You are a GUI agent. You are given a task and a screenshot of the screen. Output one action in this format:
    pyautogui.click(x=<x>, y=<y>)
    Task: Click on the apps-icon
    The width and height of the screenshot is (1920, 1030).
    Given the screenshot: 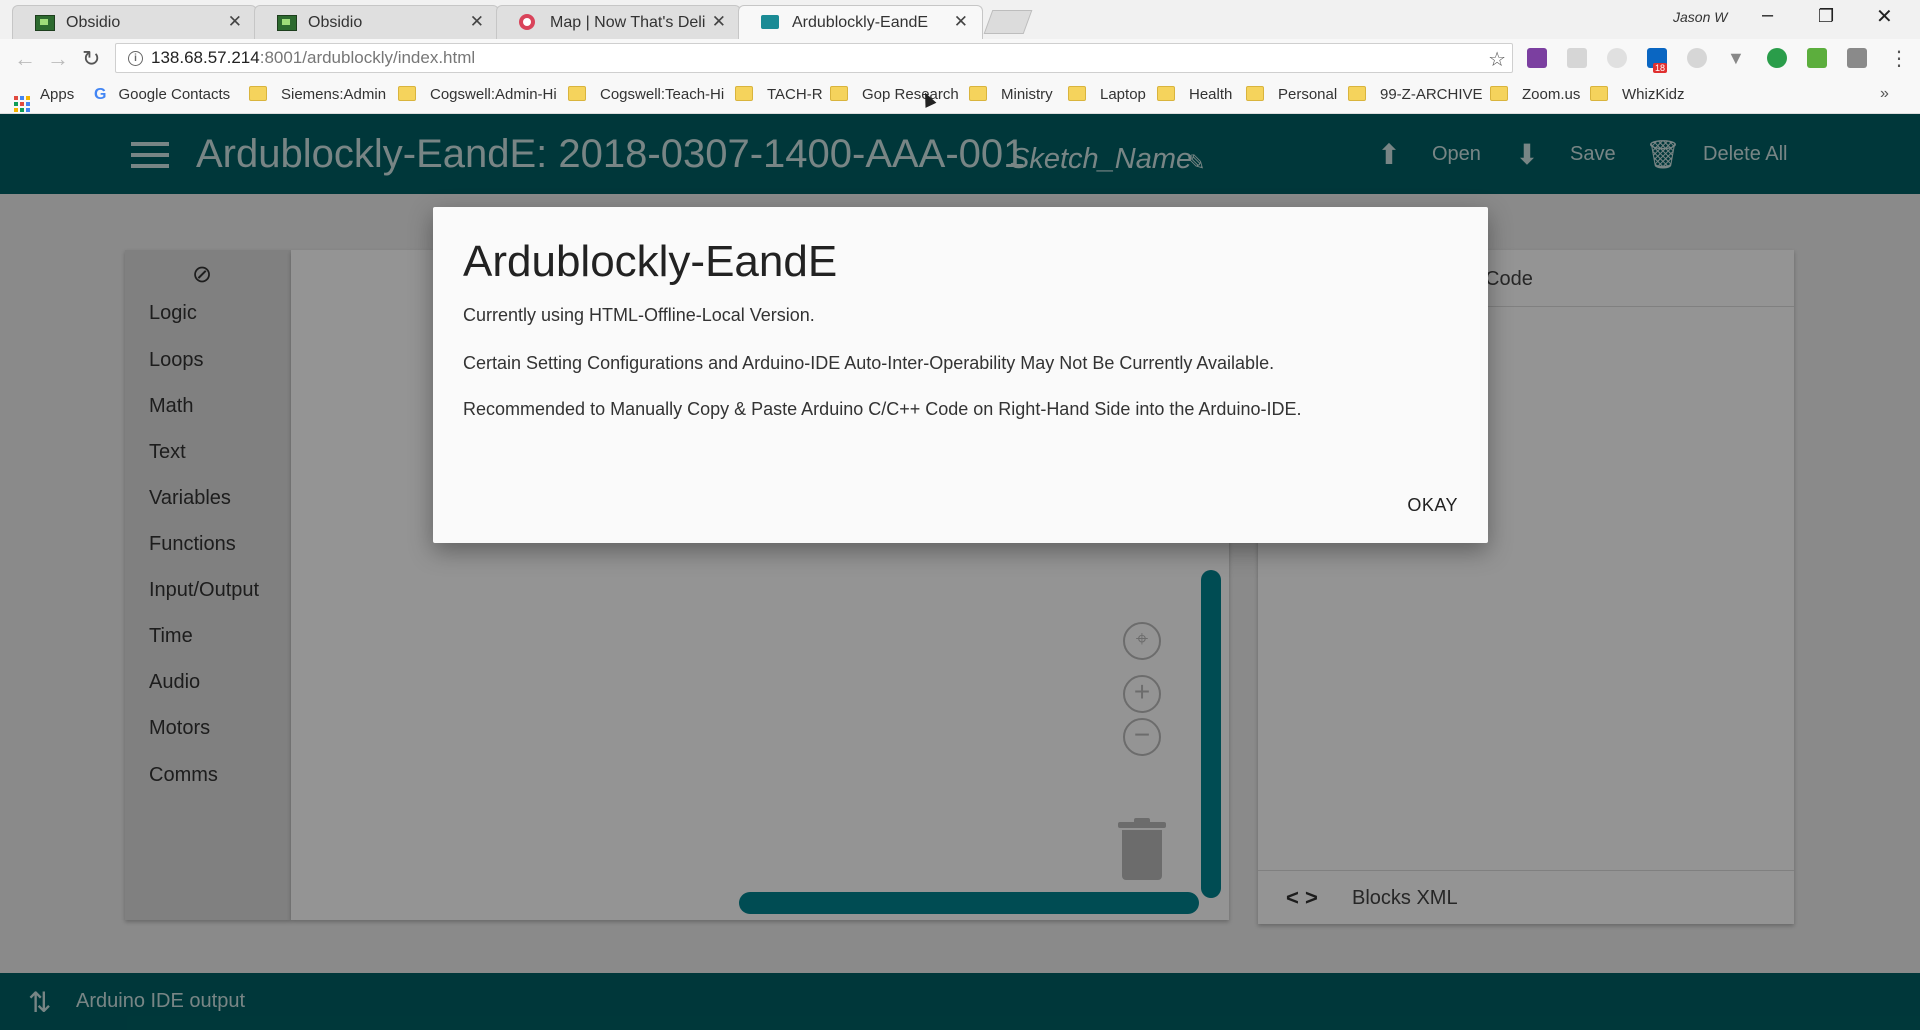 What is the action you would take?
    pyautogui.click(x=22, y=104)
    